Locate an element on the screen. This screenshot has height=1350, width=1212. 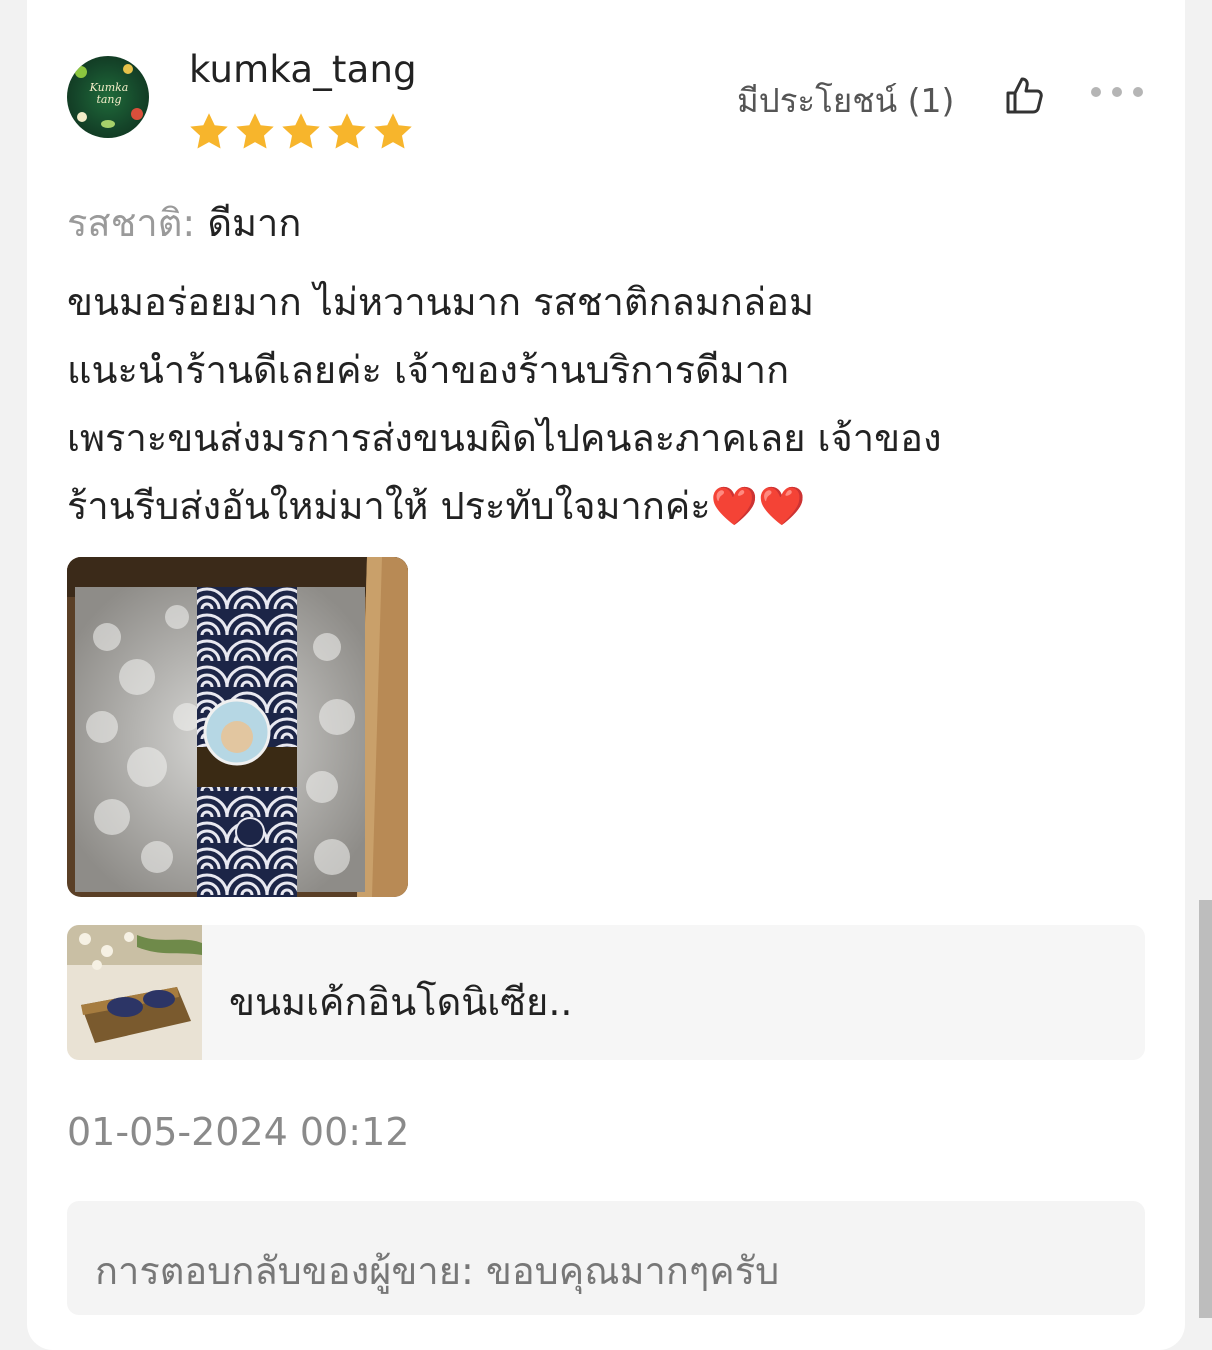
scrollbar is located at coordinates (1205, 1109).